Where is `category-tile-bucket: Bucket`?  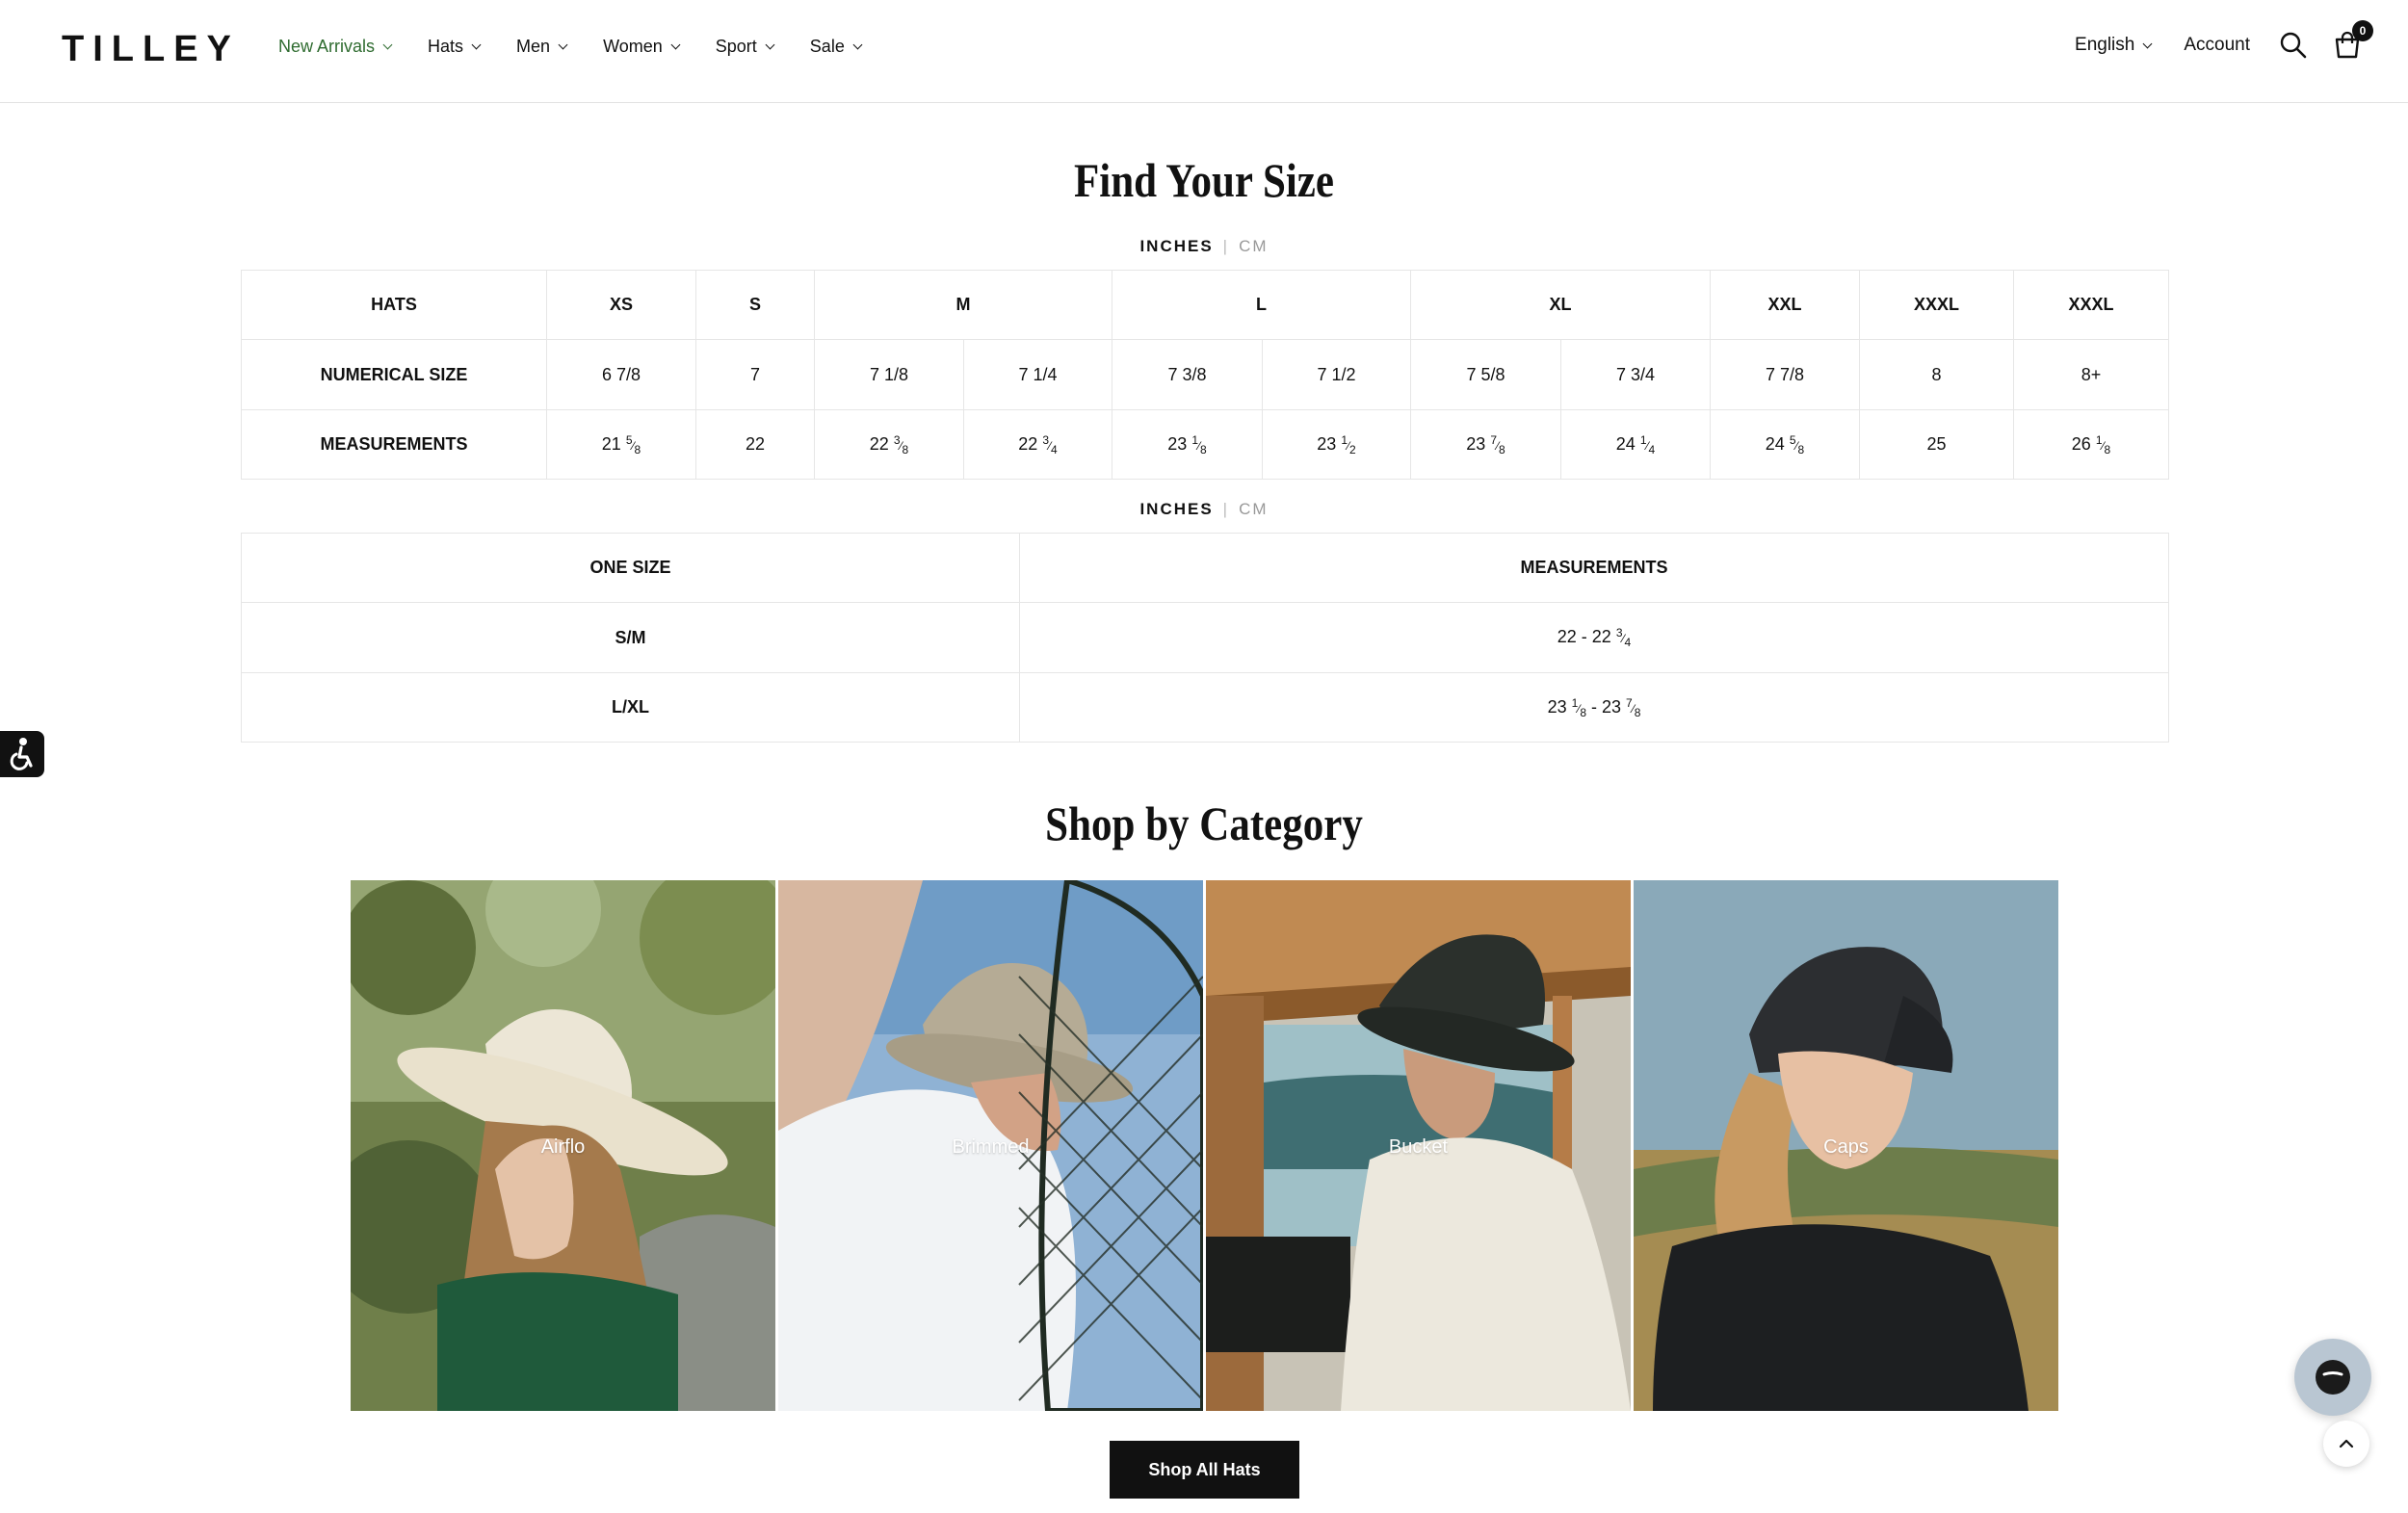
category-tile-bucket: Bucket is located at coordinates (1418, 1145).